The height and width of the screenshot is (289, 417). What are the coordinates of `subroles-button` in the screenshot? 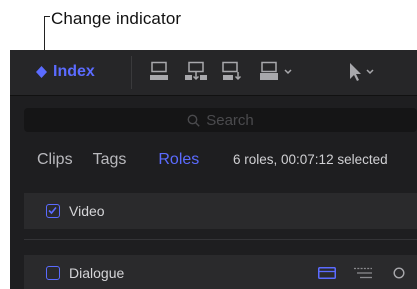 It's located at (363, 272).